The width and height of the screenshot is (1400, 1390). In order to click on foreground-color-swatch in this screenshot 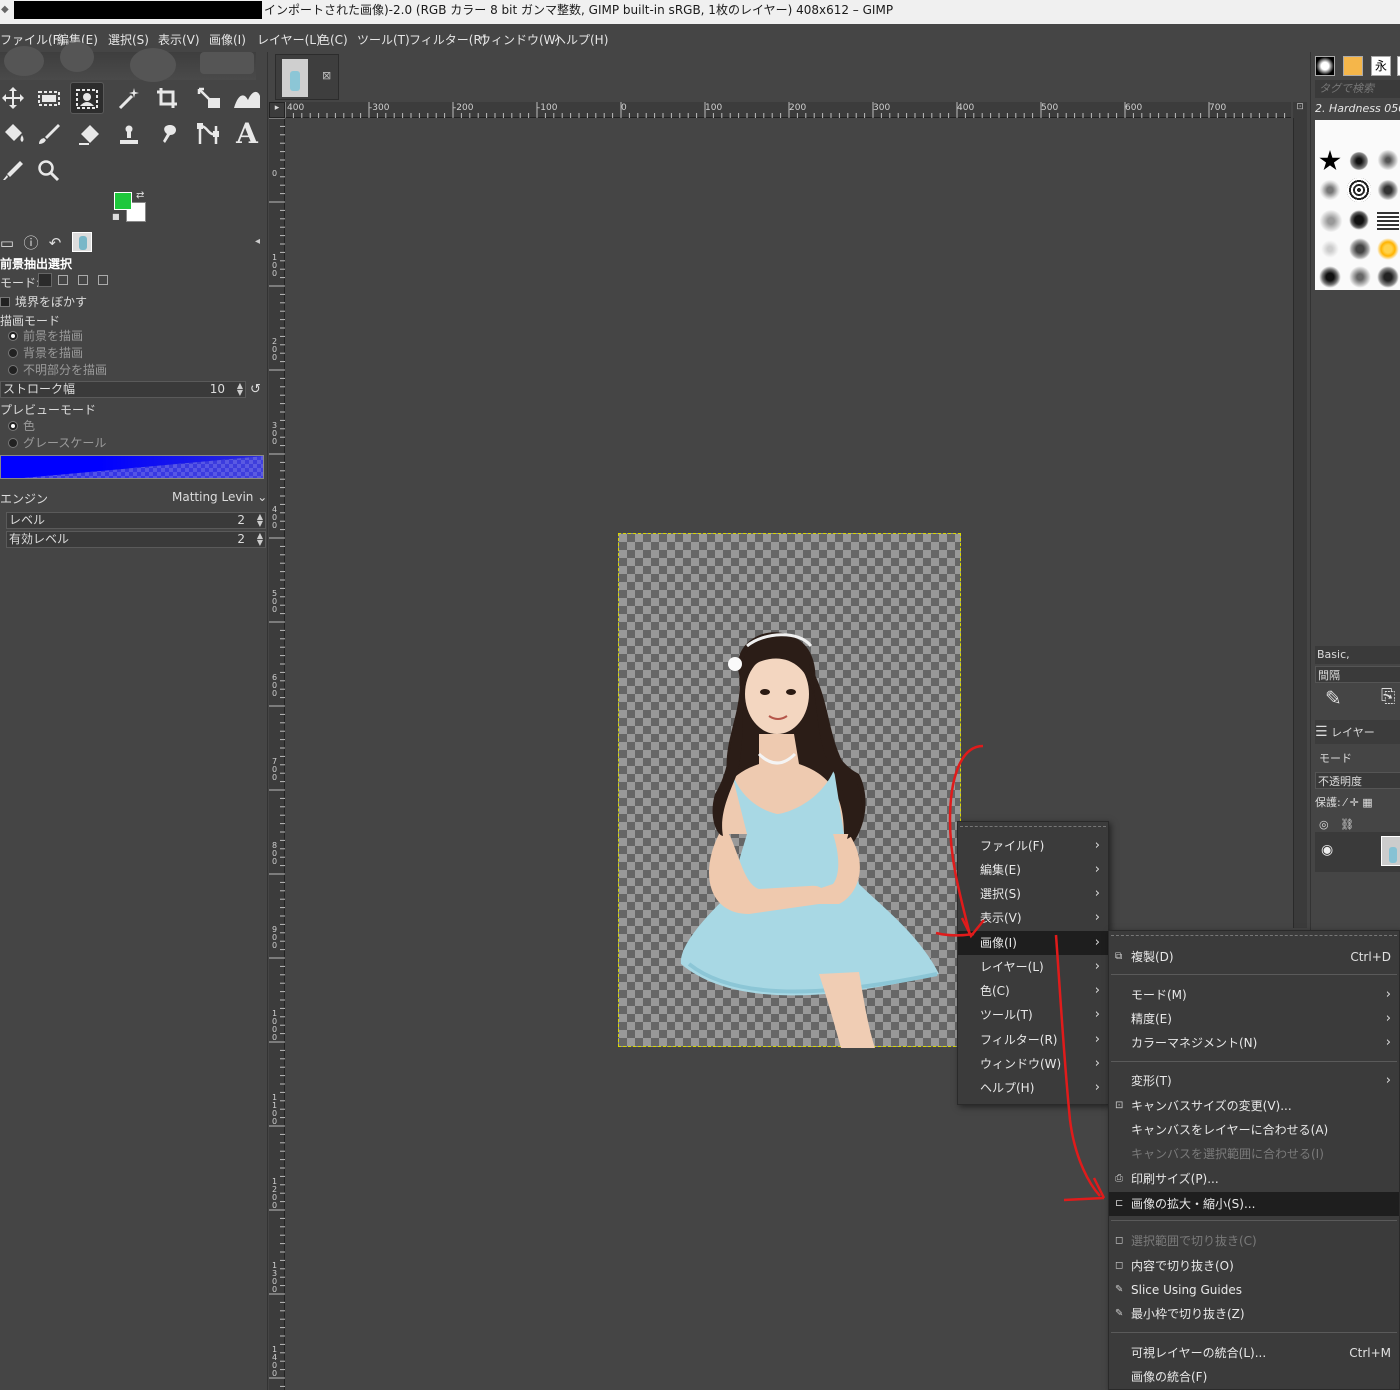, I will do `click(123, 201)`.